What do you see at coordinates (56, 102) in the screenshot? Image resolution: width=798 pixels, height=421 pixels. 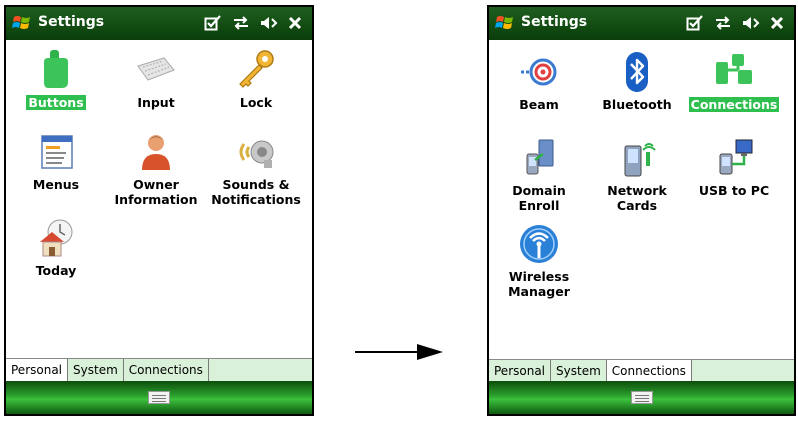 I see `settings-item-label: Buttons` at bounding box center [56, 102].